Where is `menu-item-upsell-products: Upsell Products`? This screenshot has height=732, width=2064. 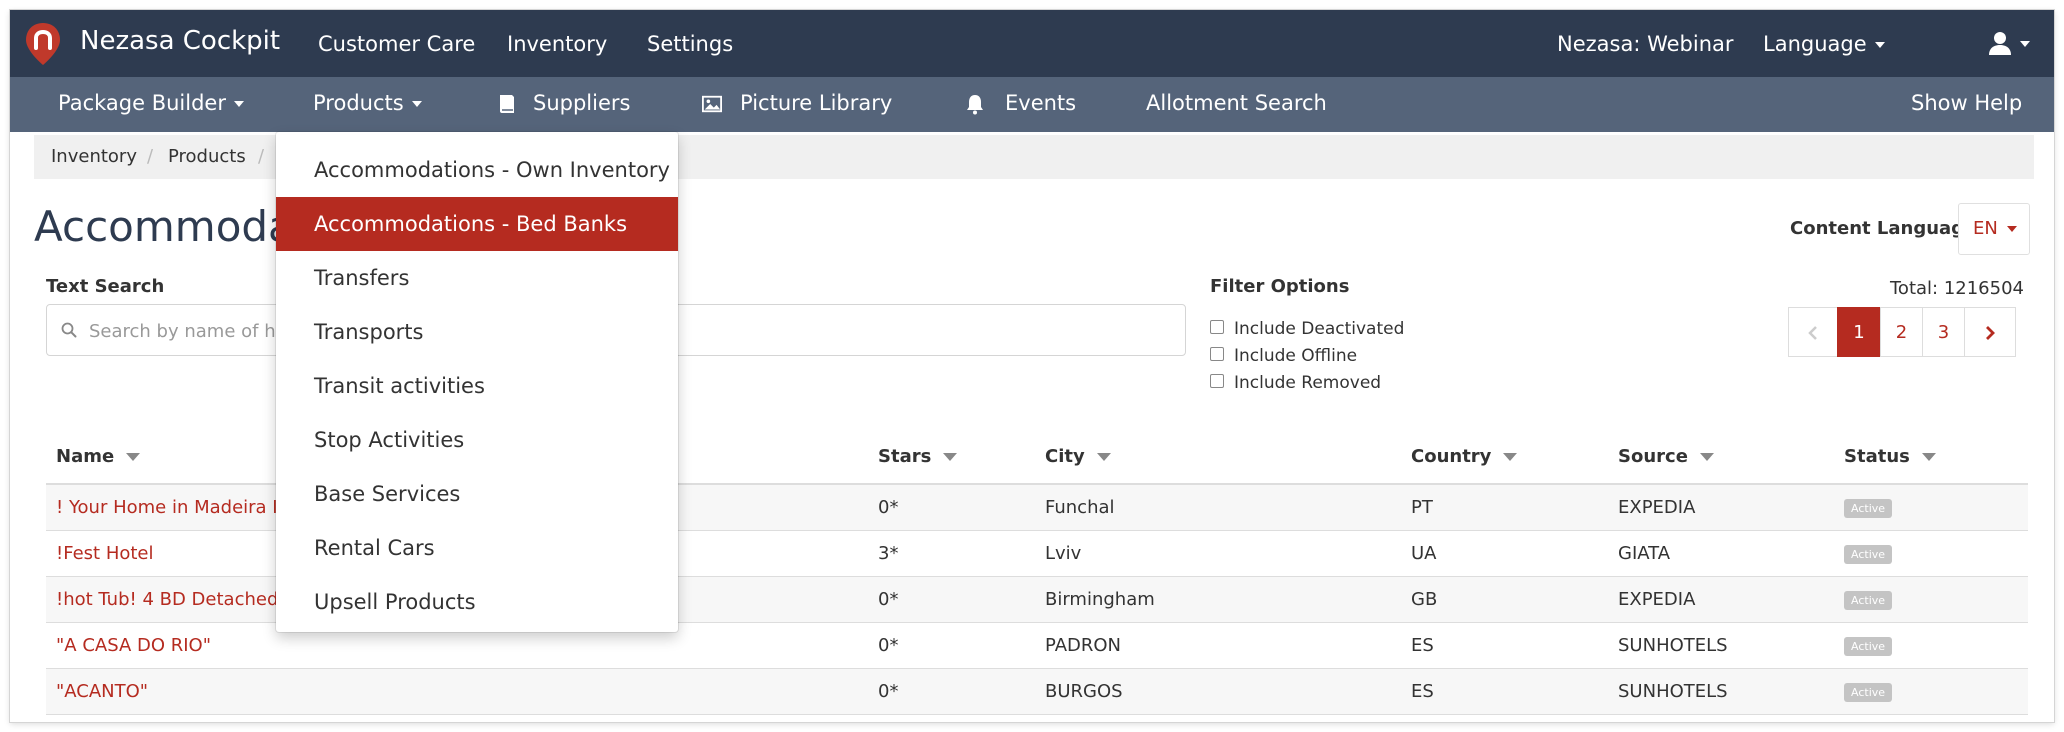 menu-item-upsell-products: Upsell Products is located at coordinates (477, 602).